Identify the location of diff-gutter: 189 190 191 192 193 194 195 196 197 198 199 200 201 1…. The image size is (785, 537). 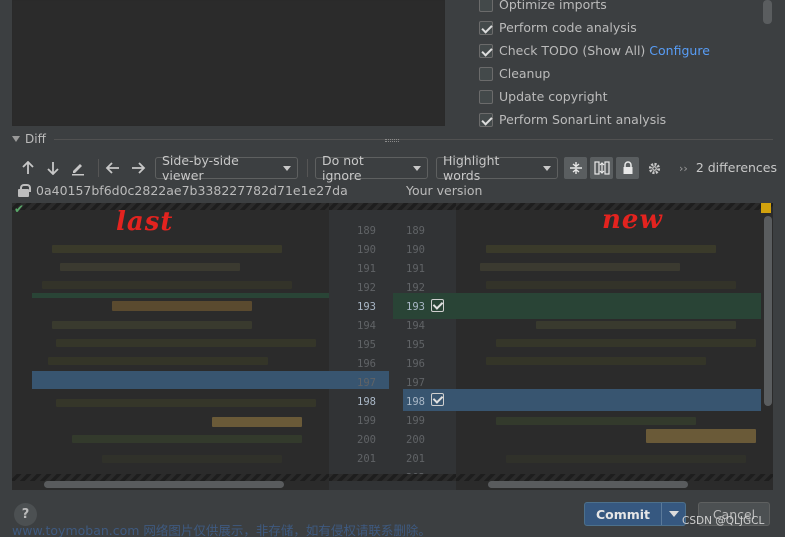
(392, 346).